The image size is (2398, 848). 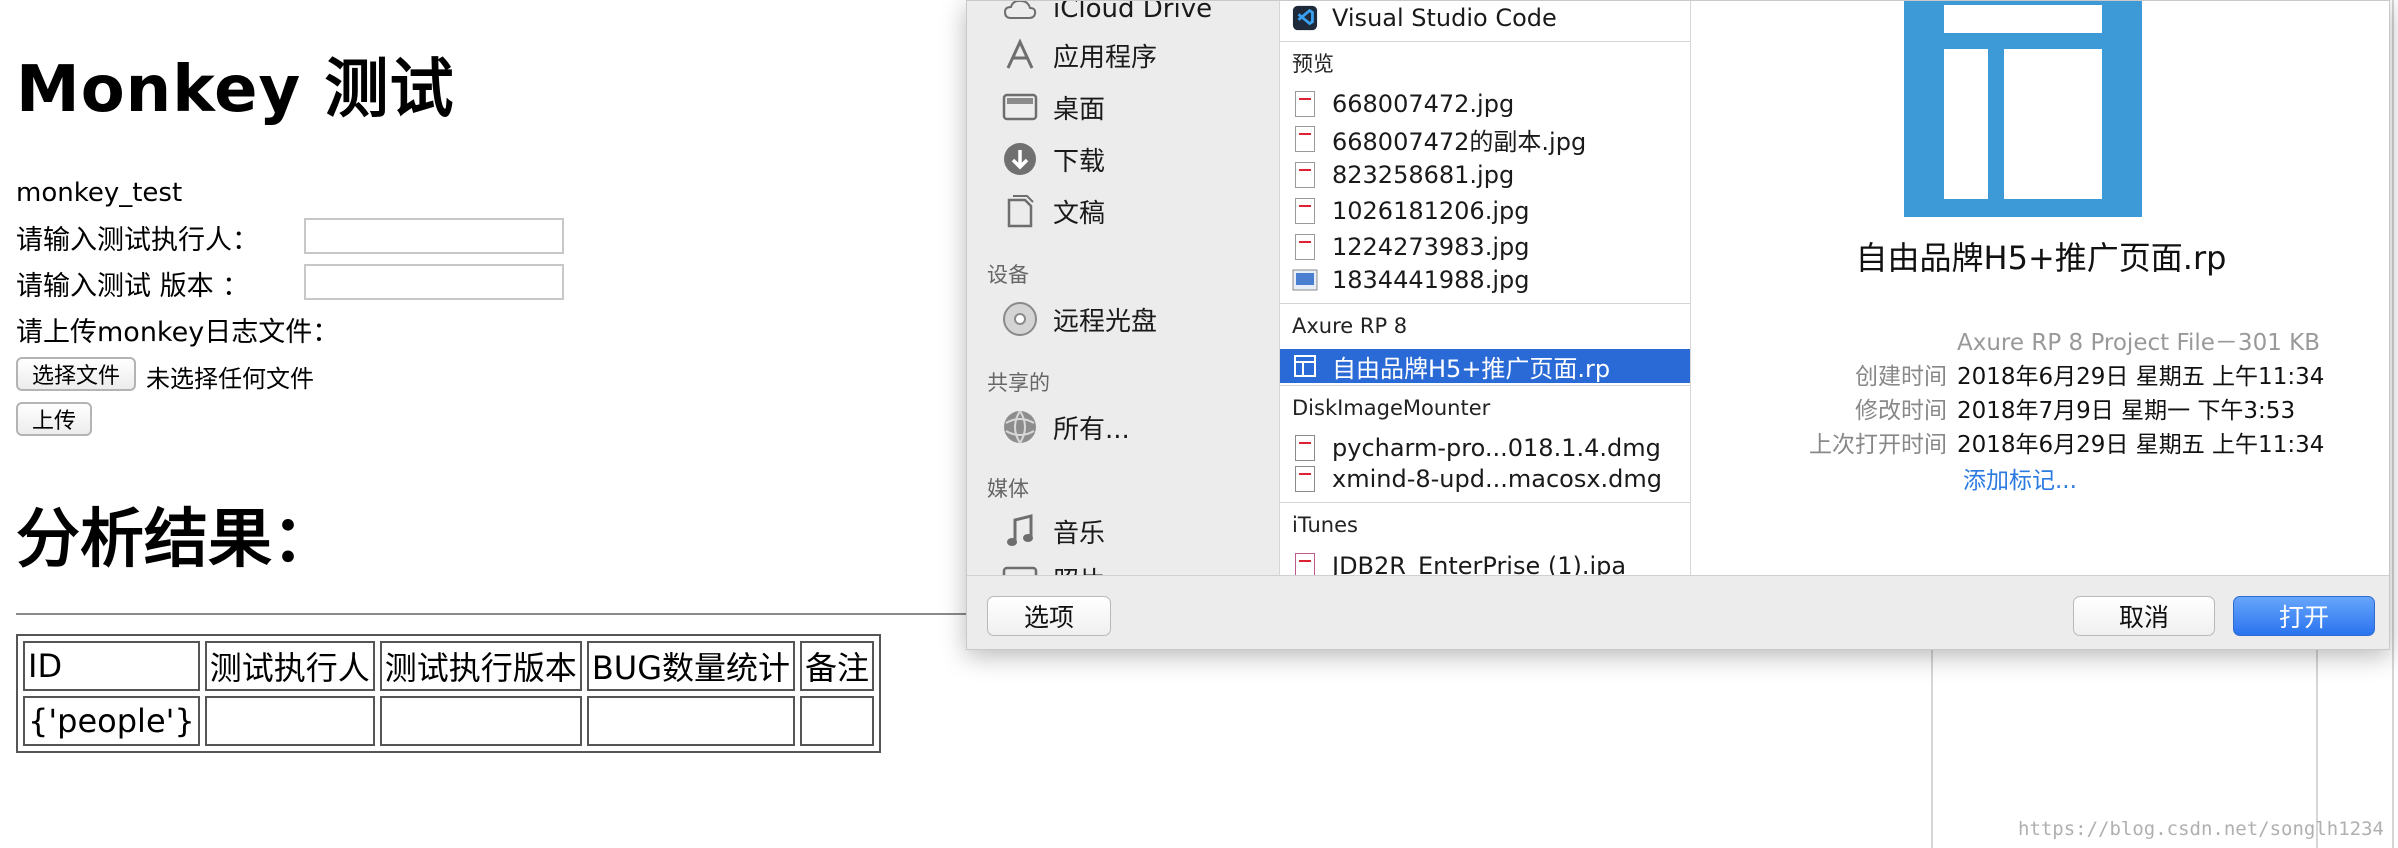 I want to click on header-bug-count: BUG数量统计, so click(x=690, y=666).